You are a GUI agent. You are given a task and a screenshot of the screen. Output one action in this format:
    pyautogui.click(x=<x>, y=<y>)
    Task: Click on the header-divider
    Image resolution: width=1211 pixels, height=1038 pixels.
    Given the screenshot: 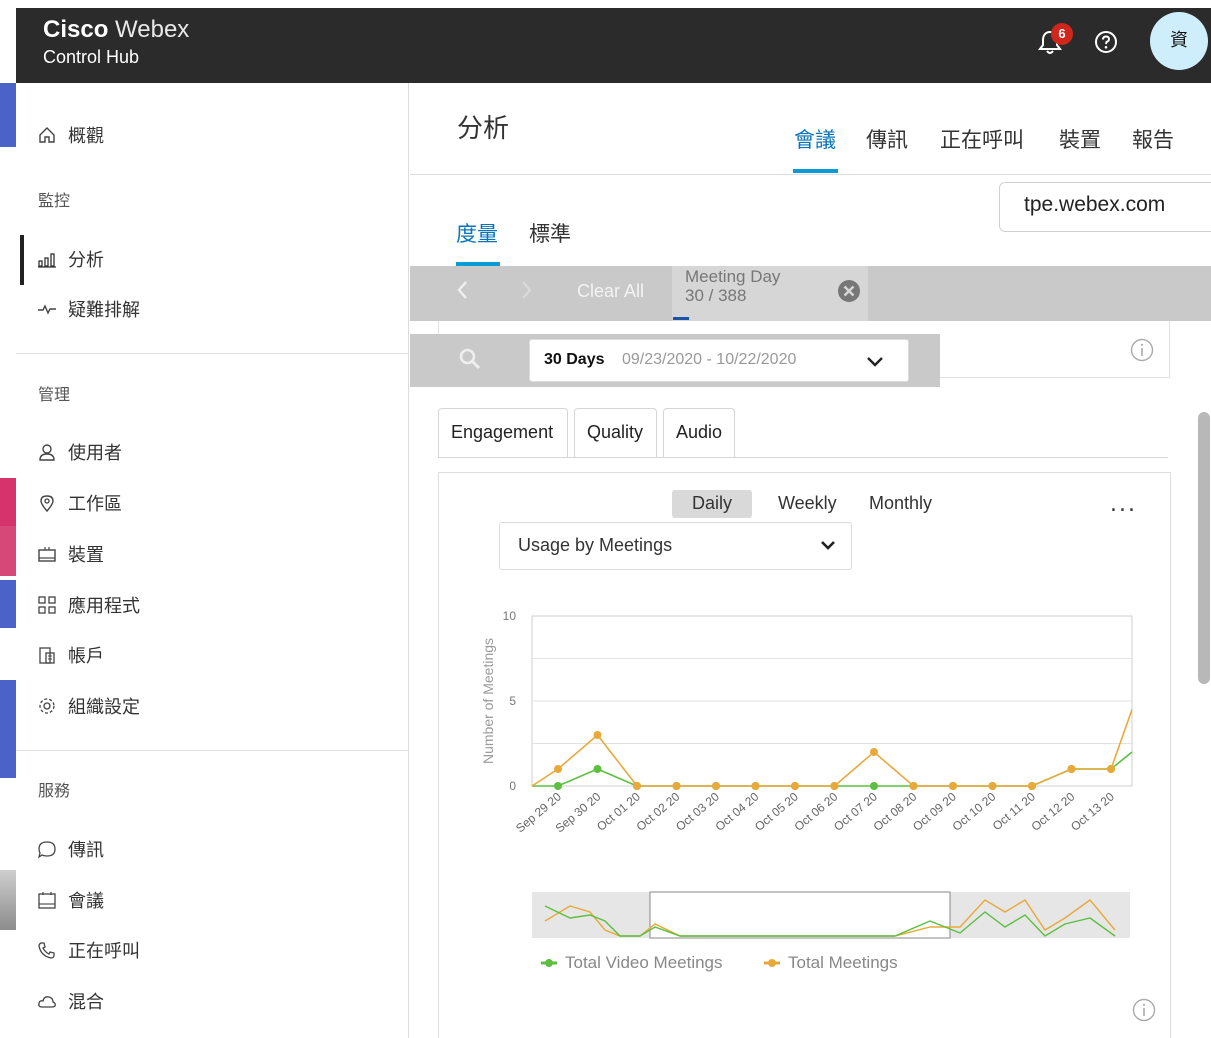 What is the action you would take?
    pyautogui.click(x=810, y=174)
    